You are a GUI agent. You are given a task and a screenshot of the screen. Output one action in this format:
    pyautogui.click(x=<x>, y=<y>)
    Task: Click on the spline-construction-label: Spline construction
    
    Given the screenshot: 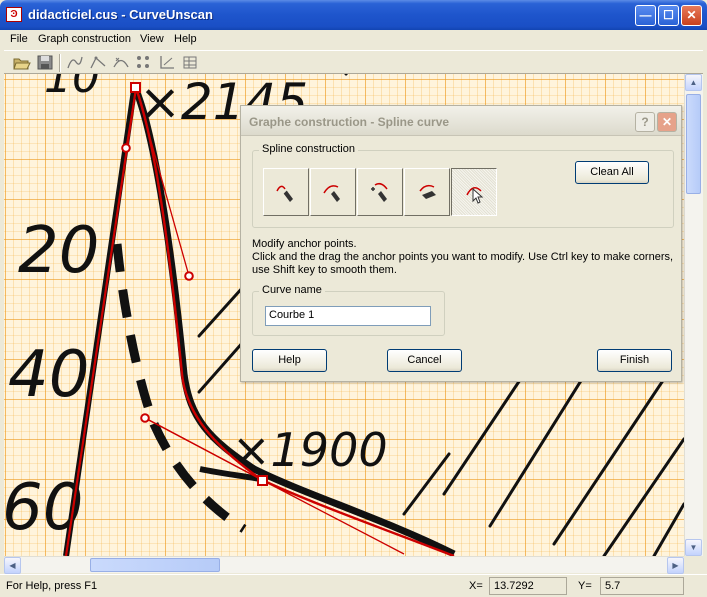 What is the action you would take?
    pyautogui.click(x=308, y=149)
    